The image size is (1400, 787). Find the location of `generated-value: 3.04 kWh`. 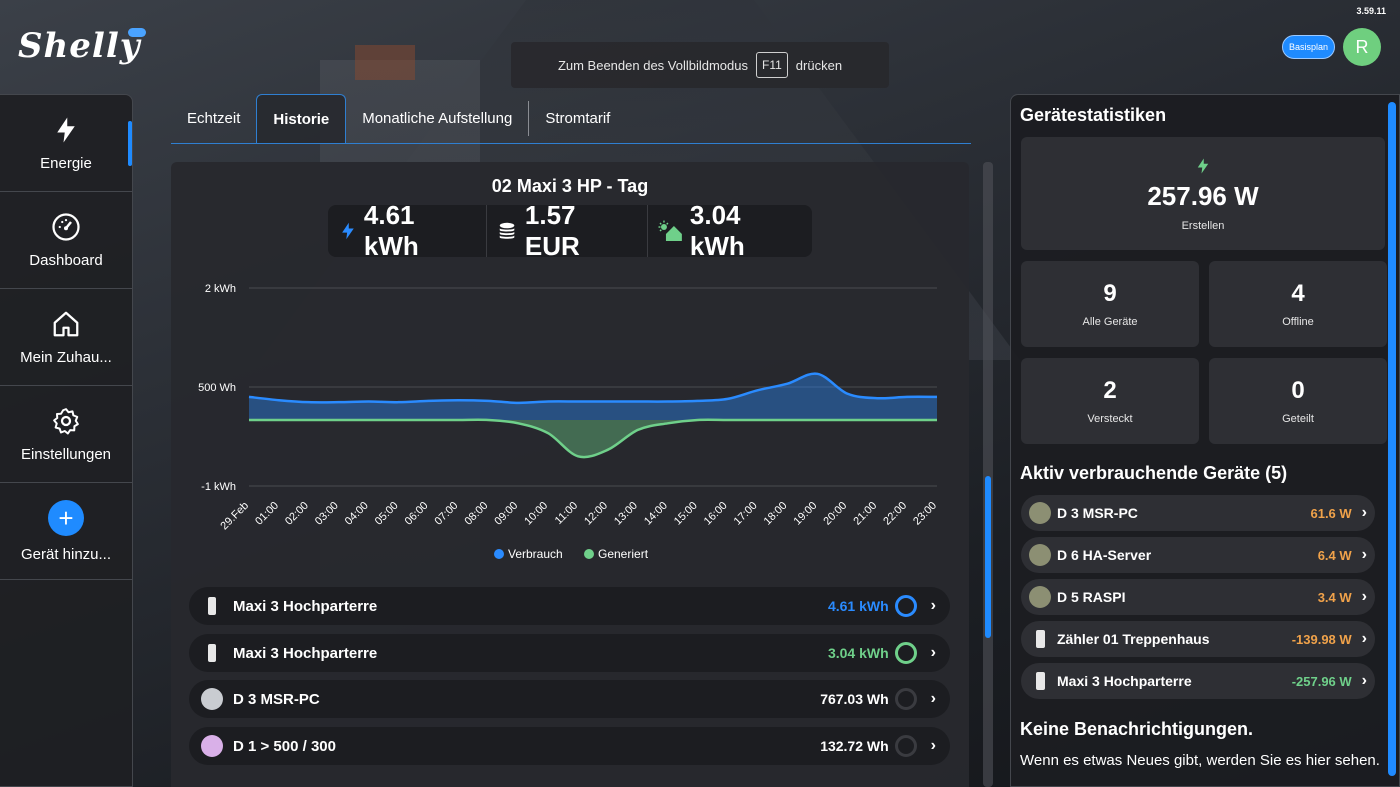

generated-value: 3.04 kWh is located at coordinates (717, 230).